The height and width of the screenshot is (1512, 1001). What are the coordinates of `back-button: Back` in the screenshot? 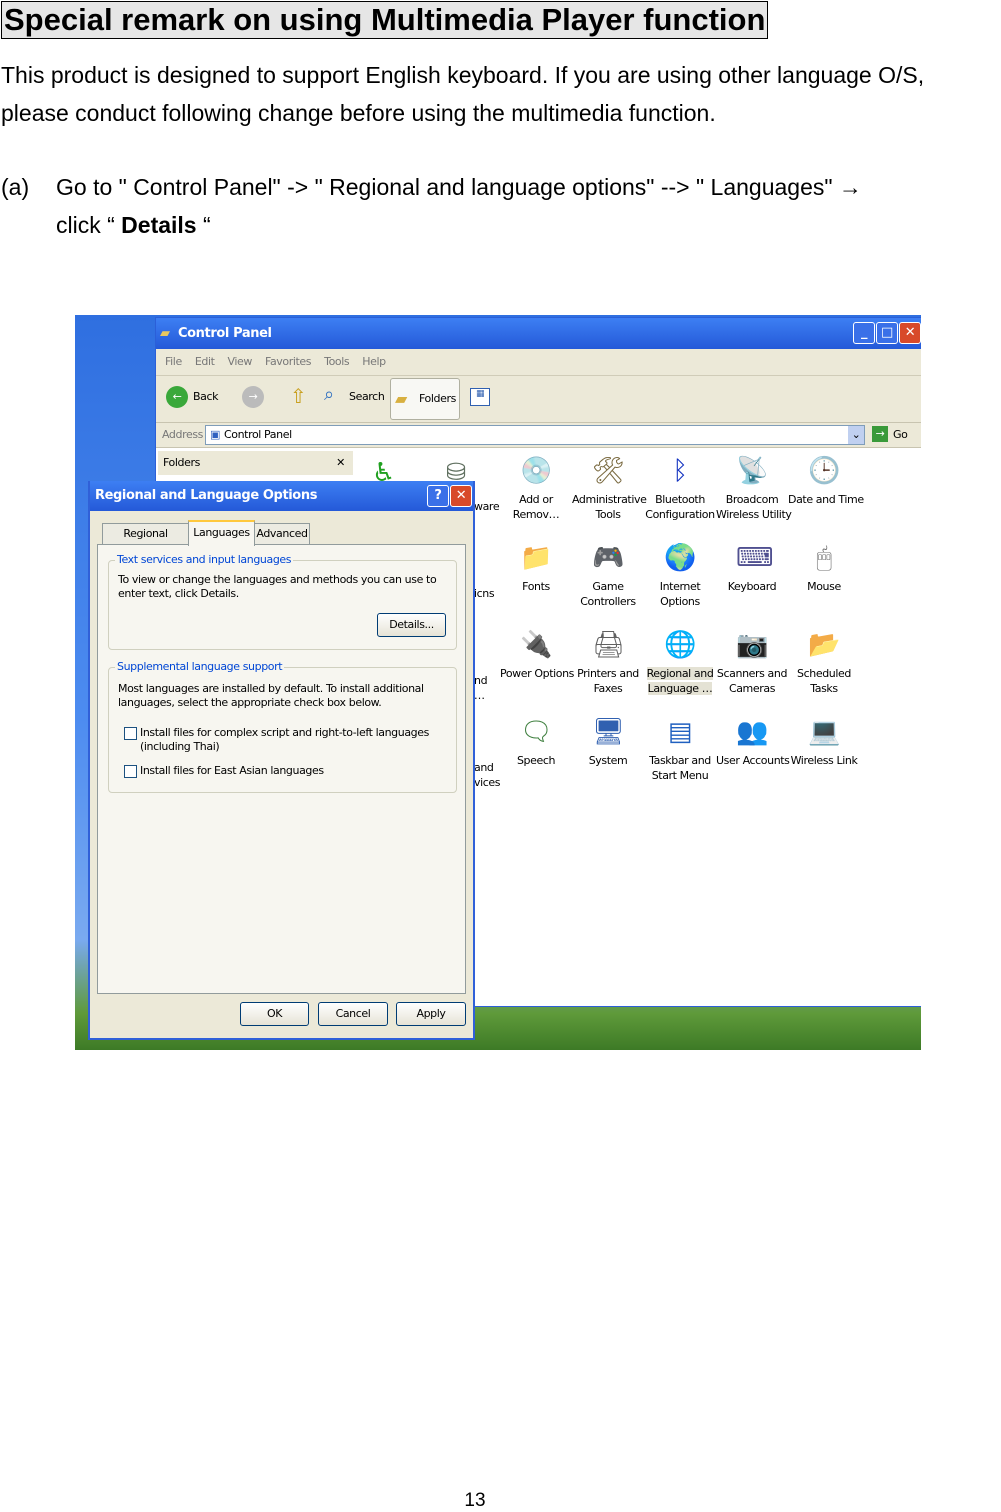 It's located at (206, 396).